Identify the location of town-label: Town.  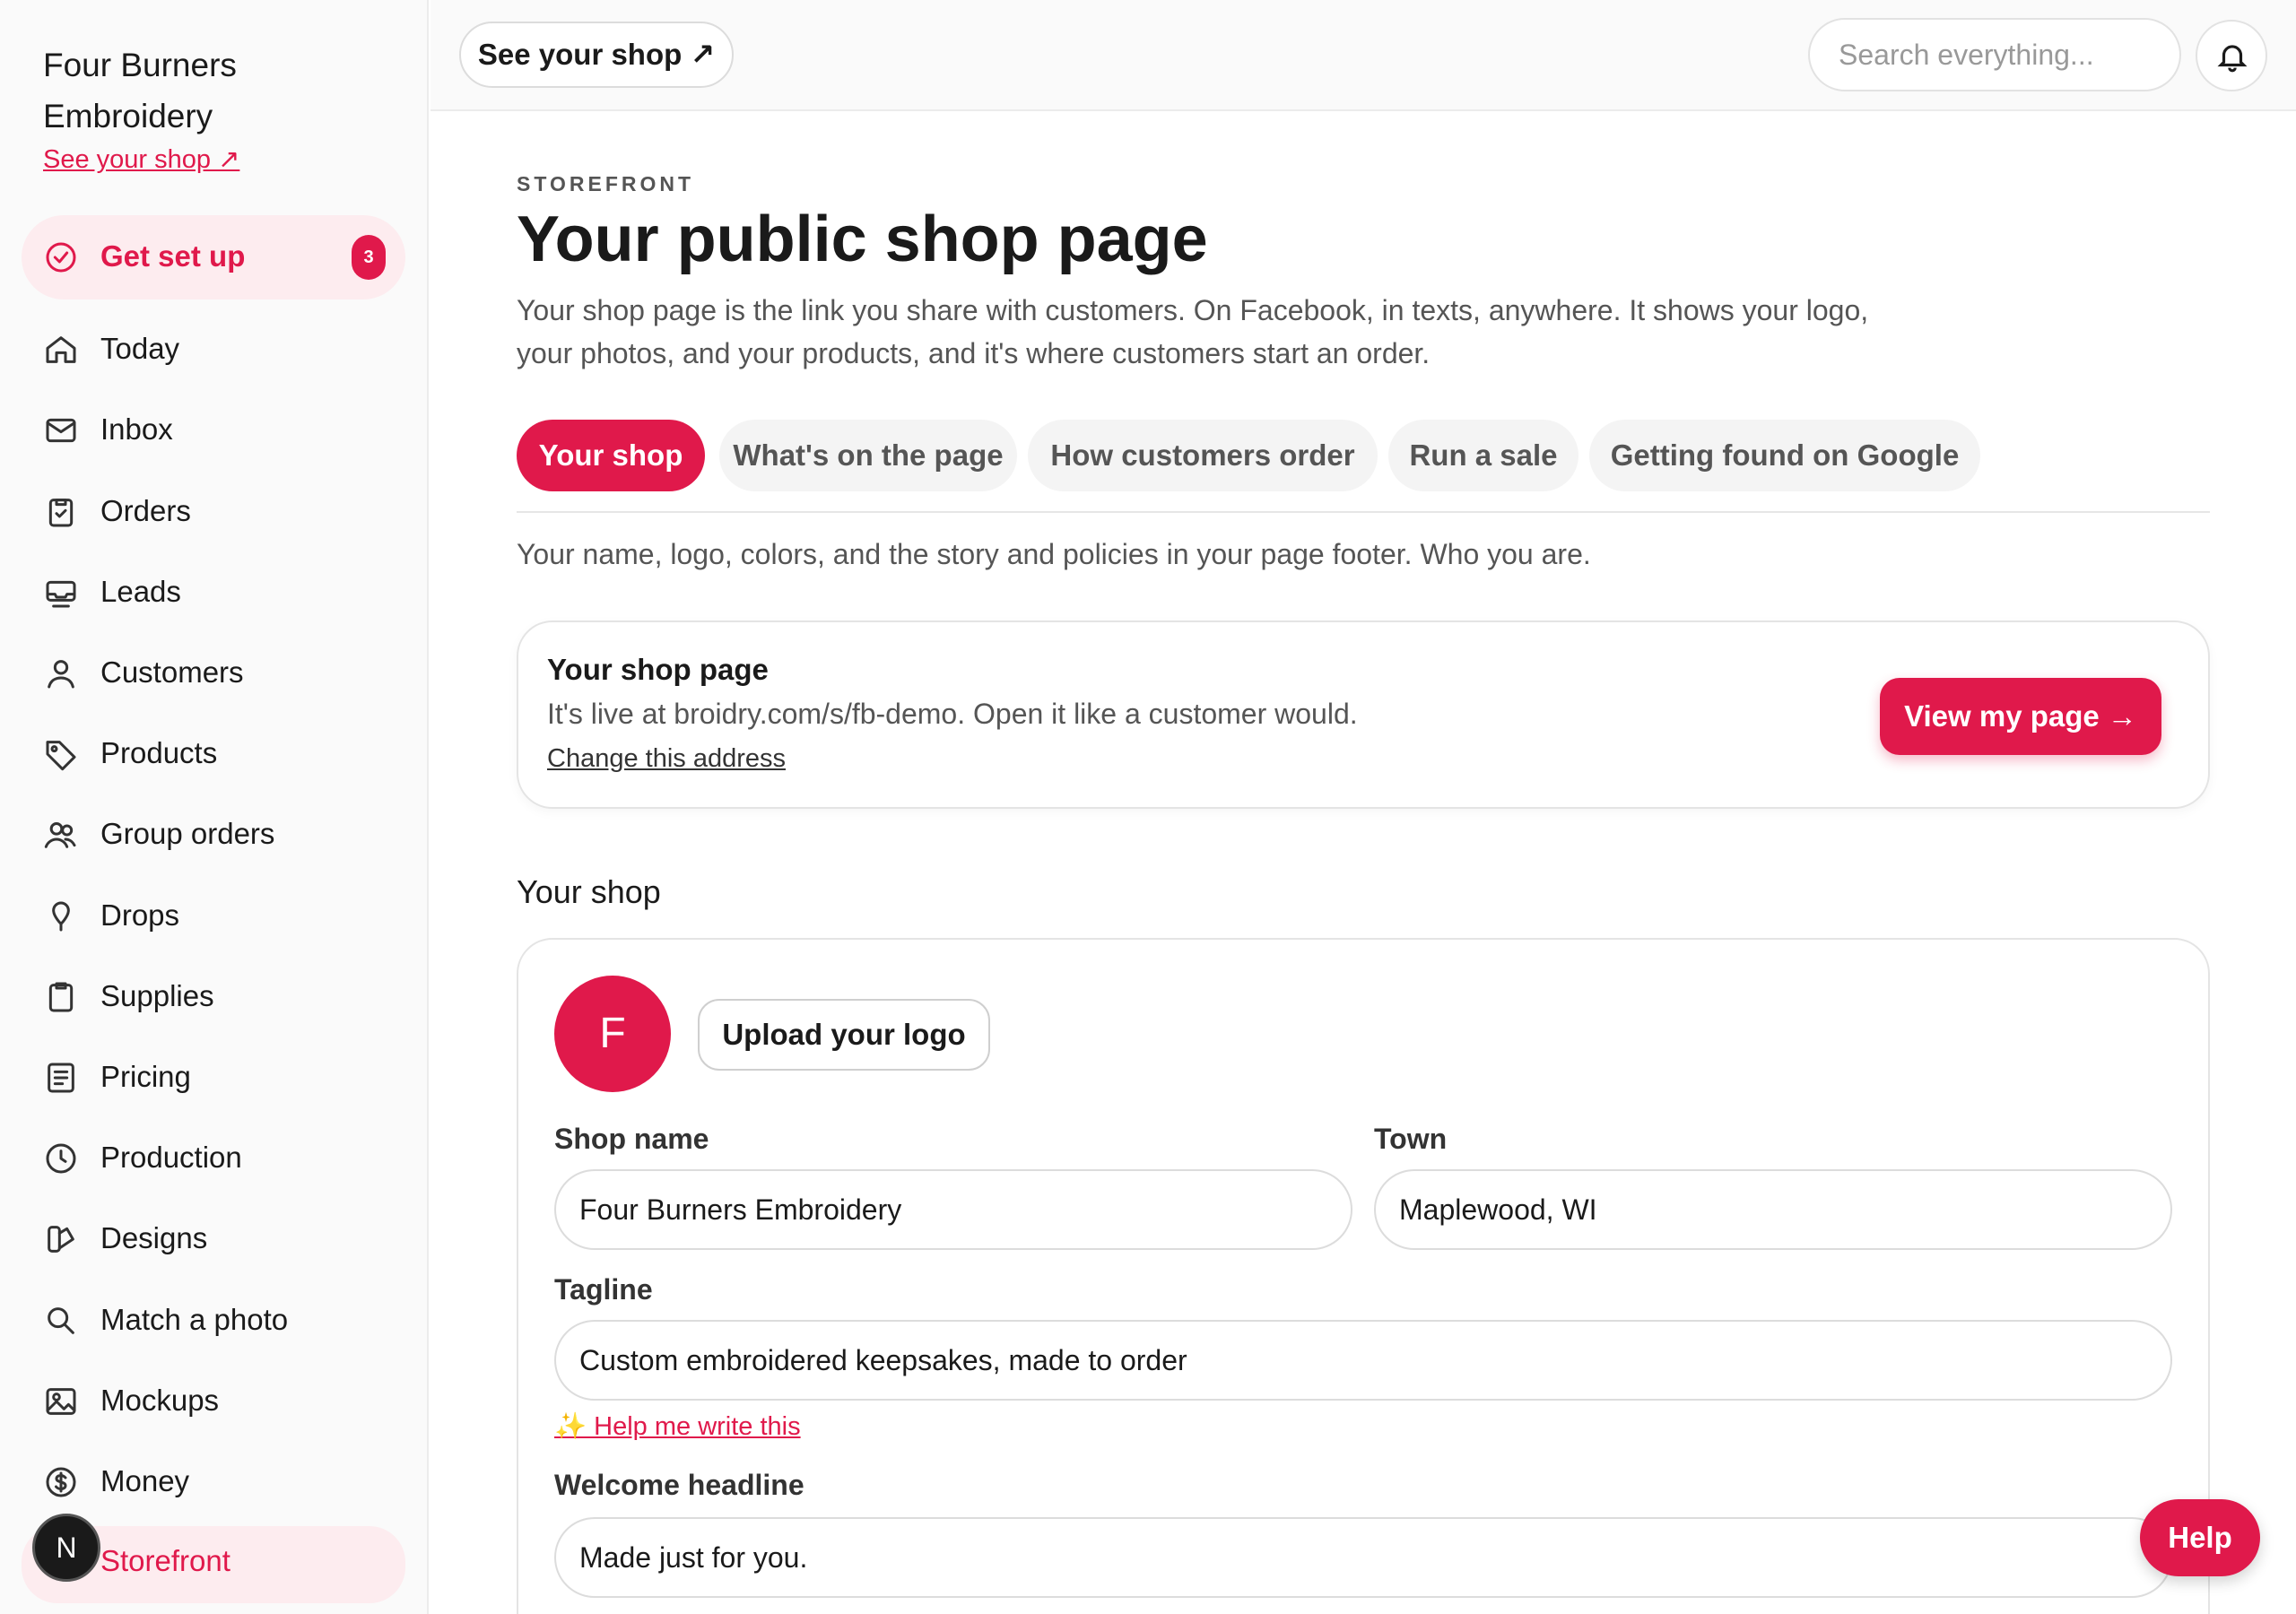
(1411, 1139).